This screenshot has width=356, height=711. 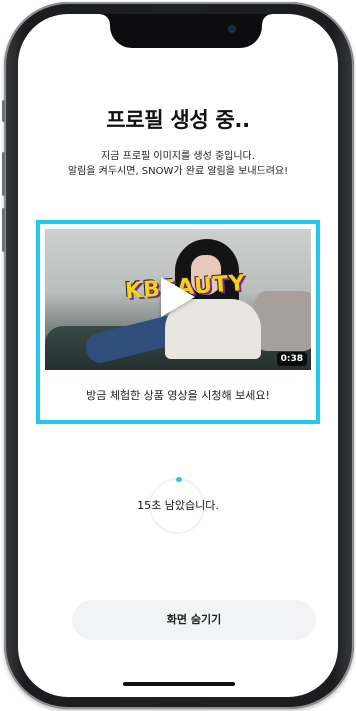 I want to click on page-title: 프로필 생성 중.., so click(x=178, y=120).